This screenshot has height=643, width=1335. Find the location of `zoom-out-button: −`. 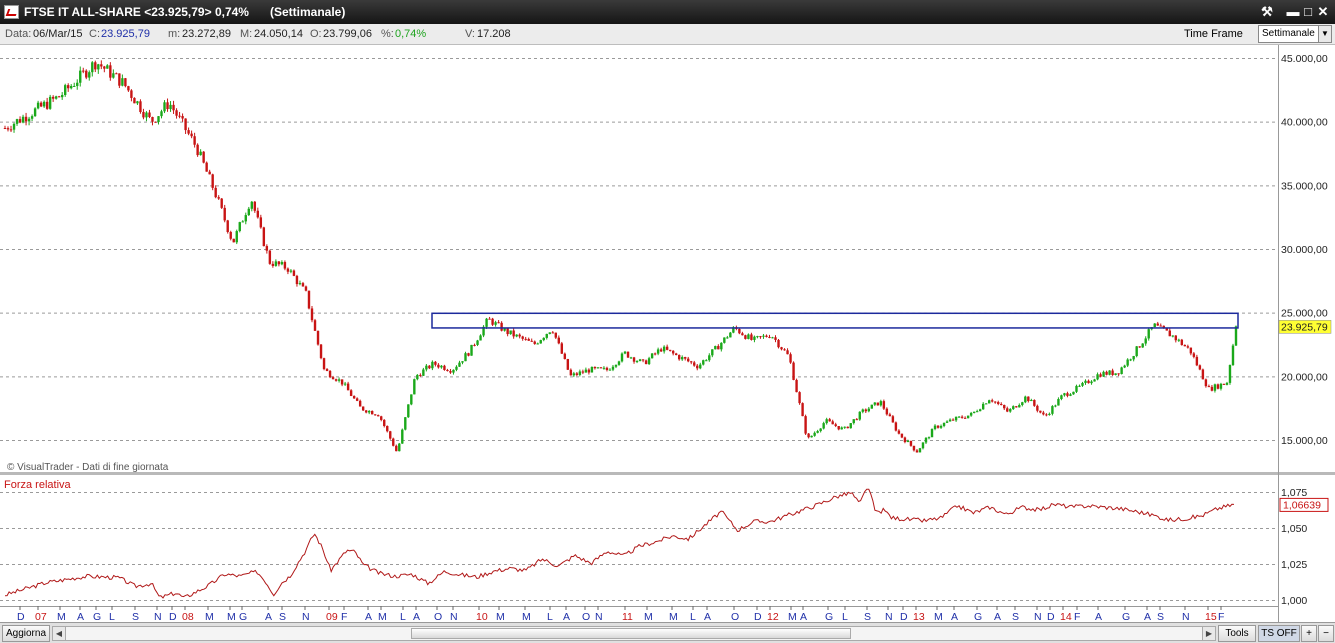

zoom-out-button: − is located at coordinates (1326, 633).